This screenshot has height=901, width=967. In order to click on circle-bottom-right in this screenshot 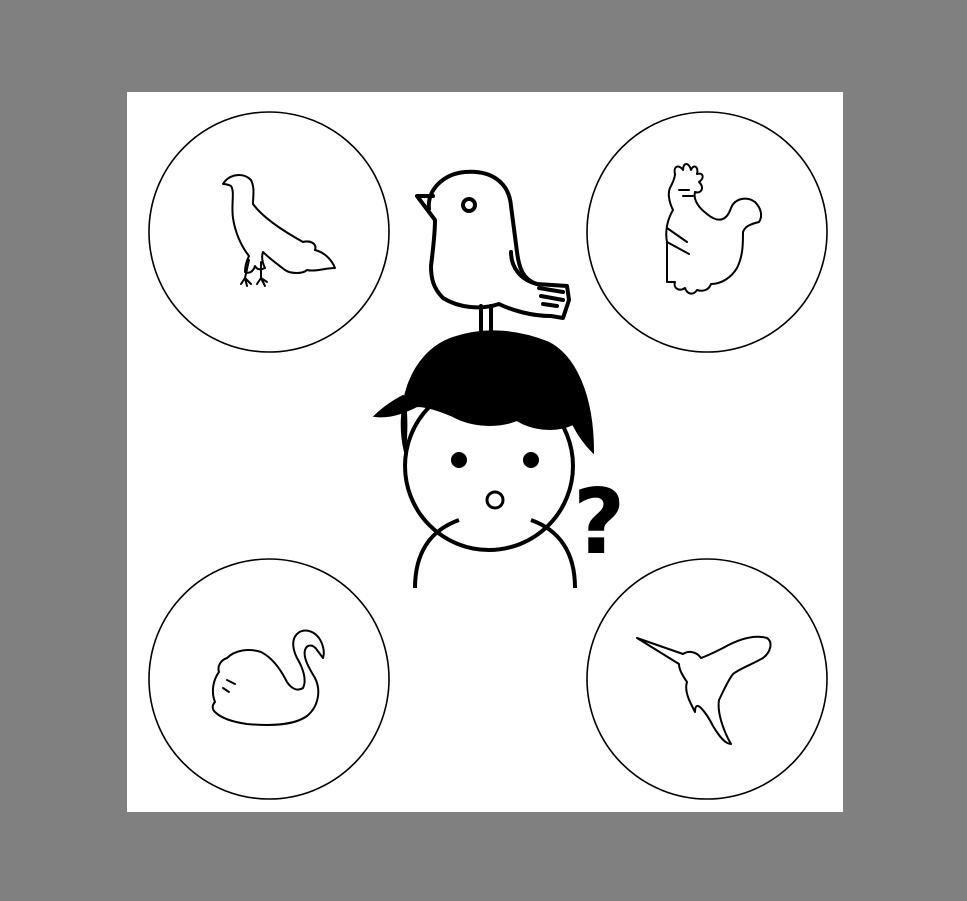, I will do `click(707, 679)`.